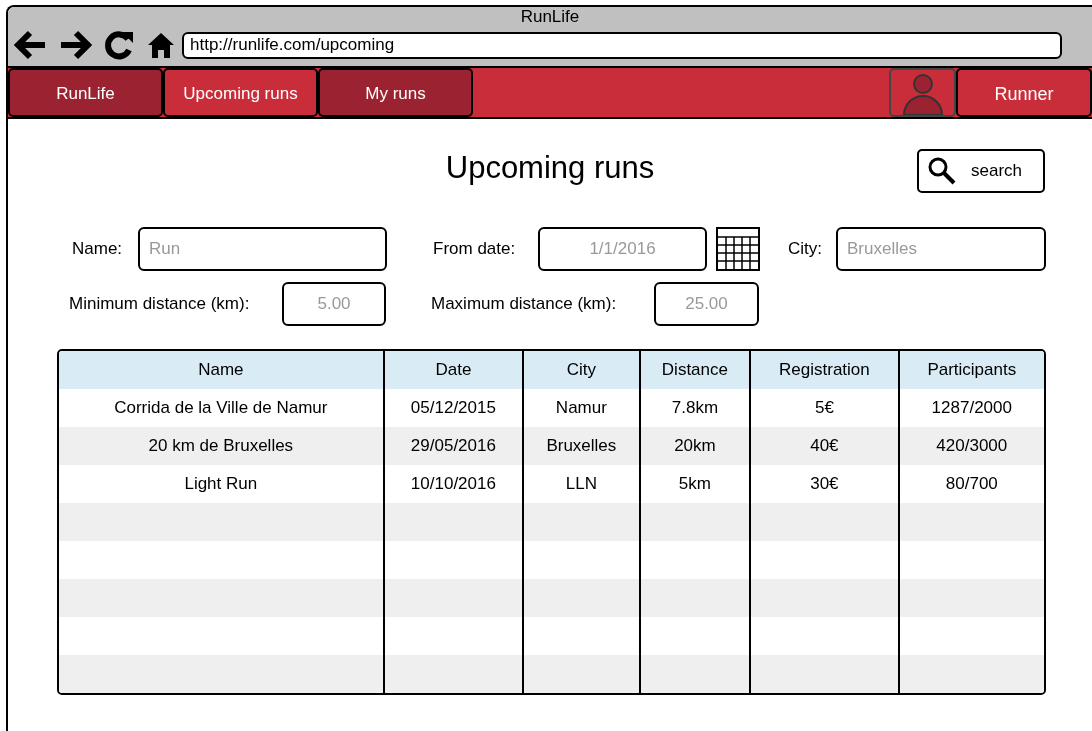 The image size is (1092, 731). Describe the element at coordinates (75, 45) in the screenshot. I see `forward-icon` at that location.